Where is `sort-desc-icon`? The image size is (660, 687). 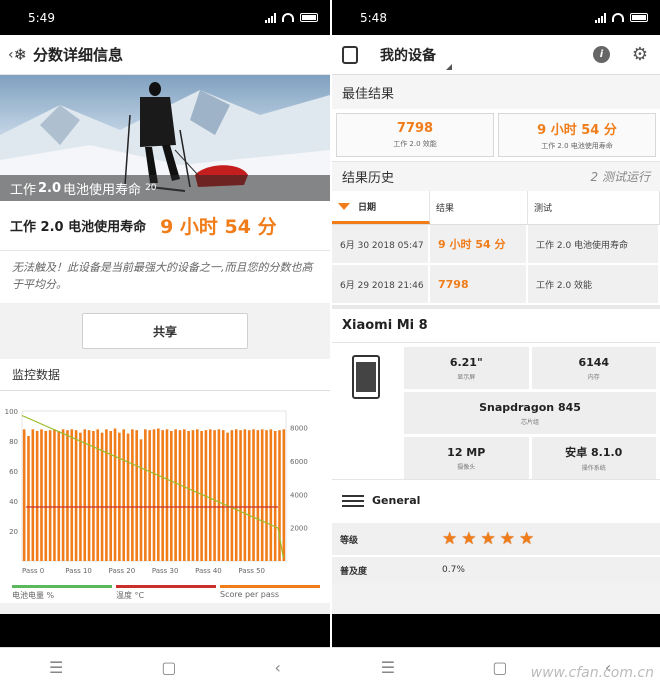
sort-desc-icon is located at coordinates (344, 206).